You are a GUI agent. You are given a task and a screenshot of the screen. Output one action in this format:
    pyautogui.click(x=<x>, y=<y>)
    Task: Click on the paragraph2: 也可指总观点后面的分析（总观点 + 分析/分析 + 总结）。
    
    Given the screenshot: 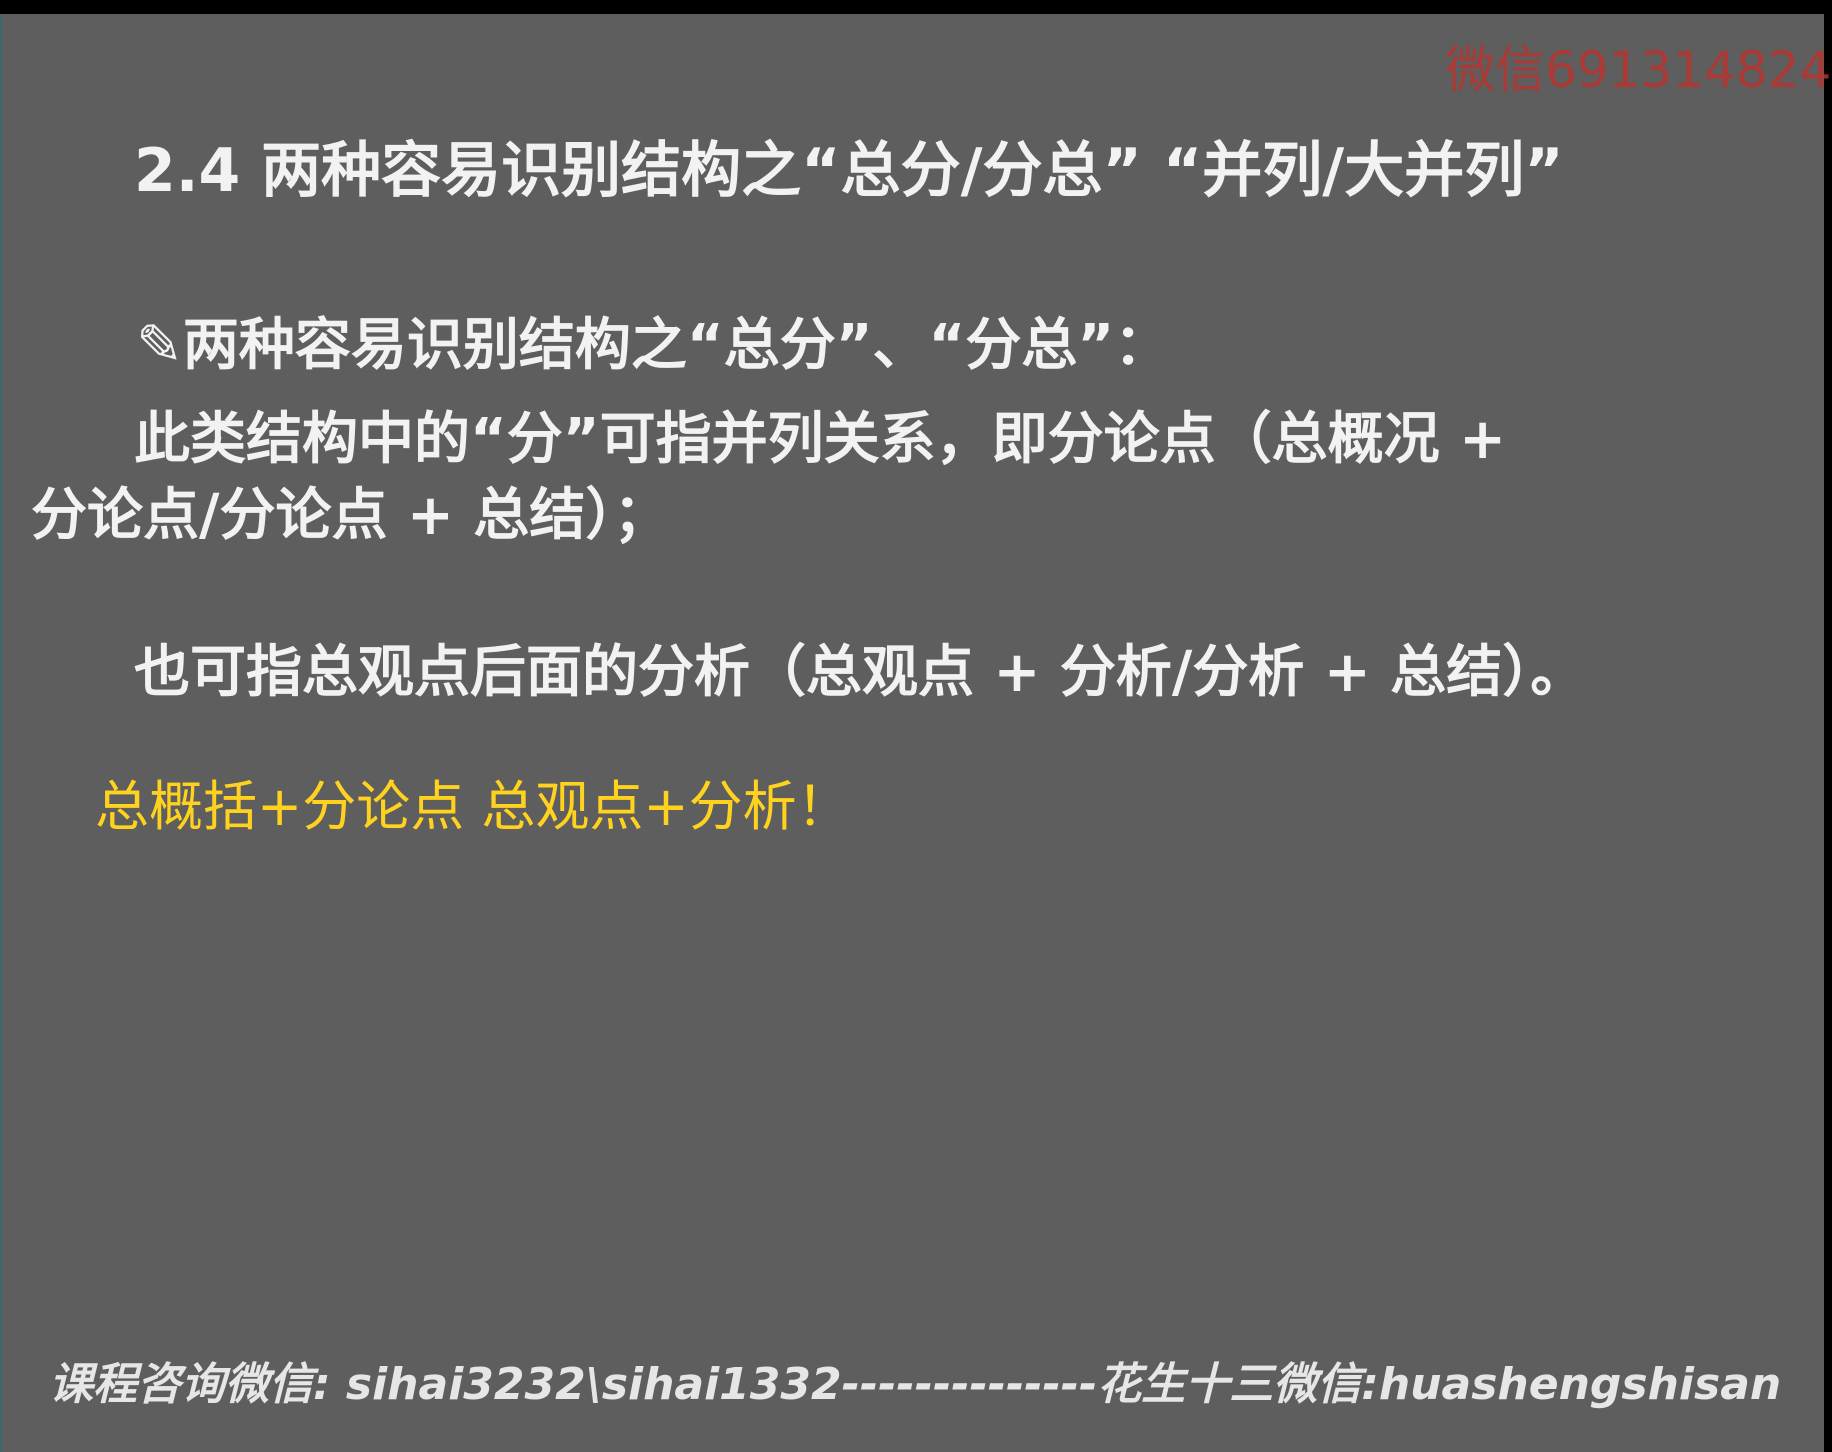 What is the action you would take?
    pyautogui.click(x=860, y=672)
    